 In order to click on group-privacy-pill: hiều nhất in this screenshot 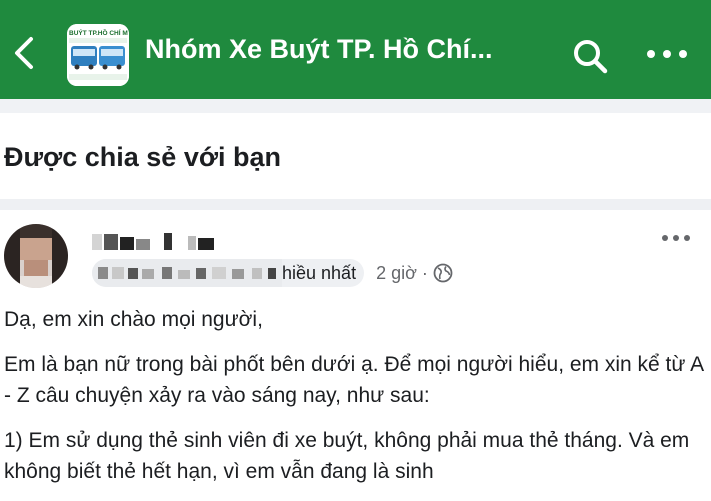, I will do `click(228, 273)`.